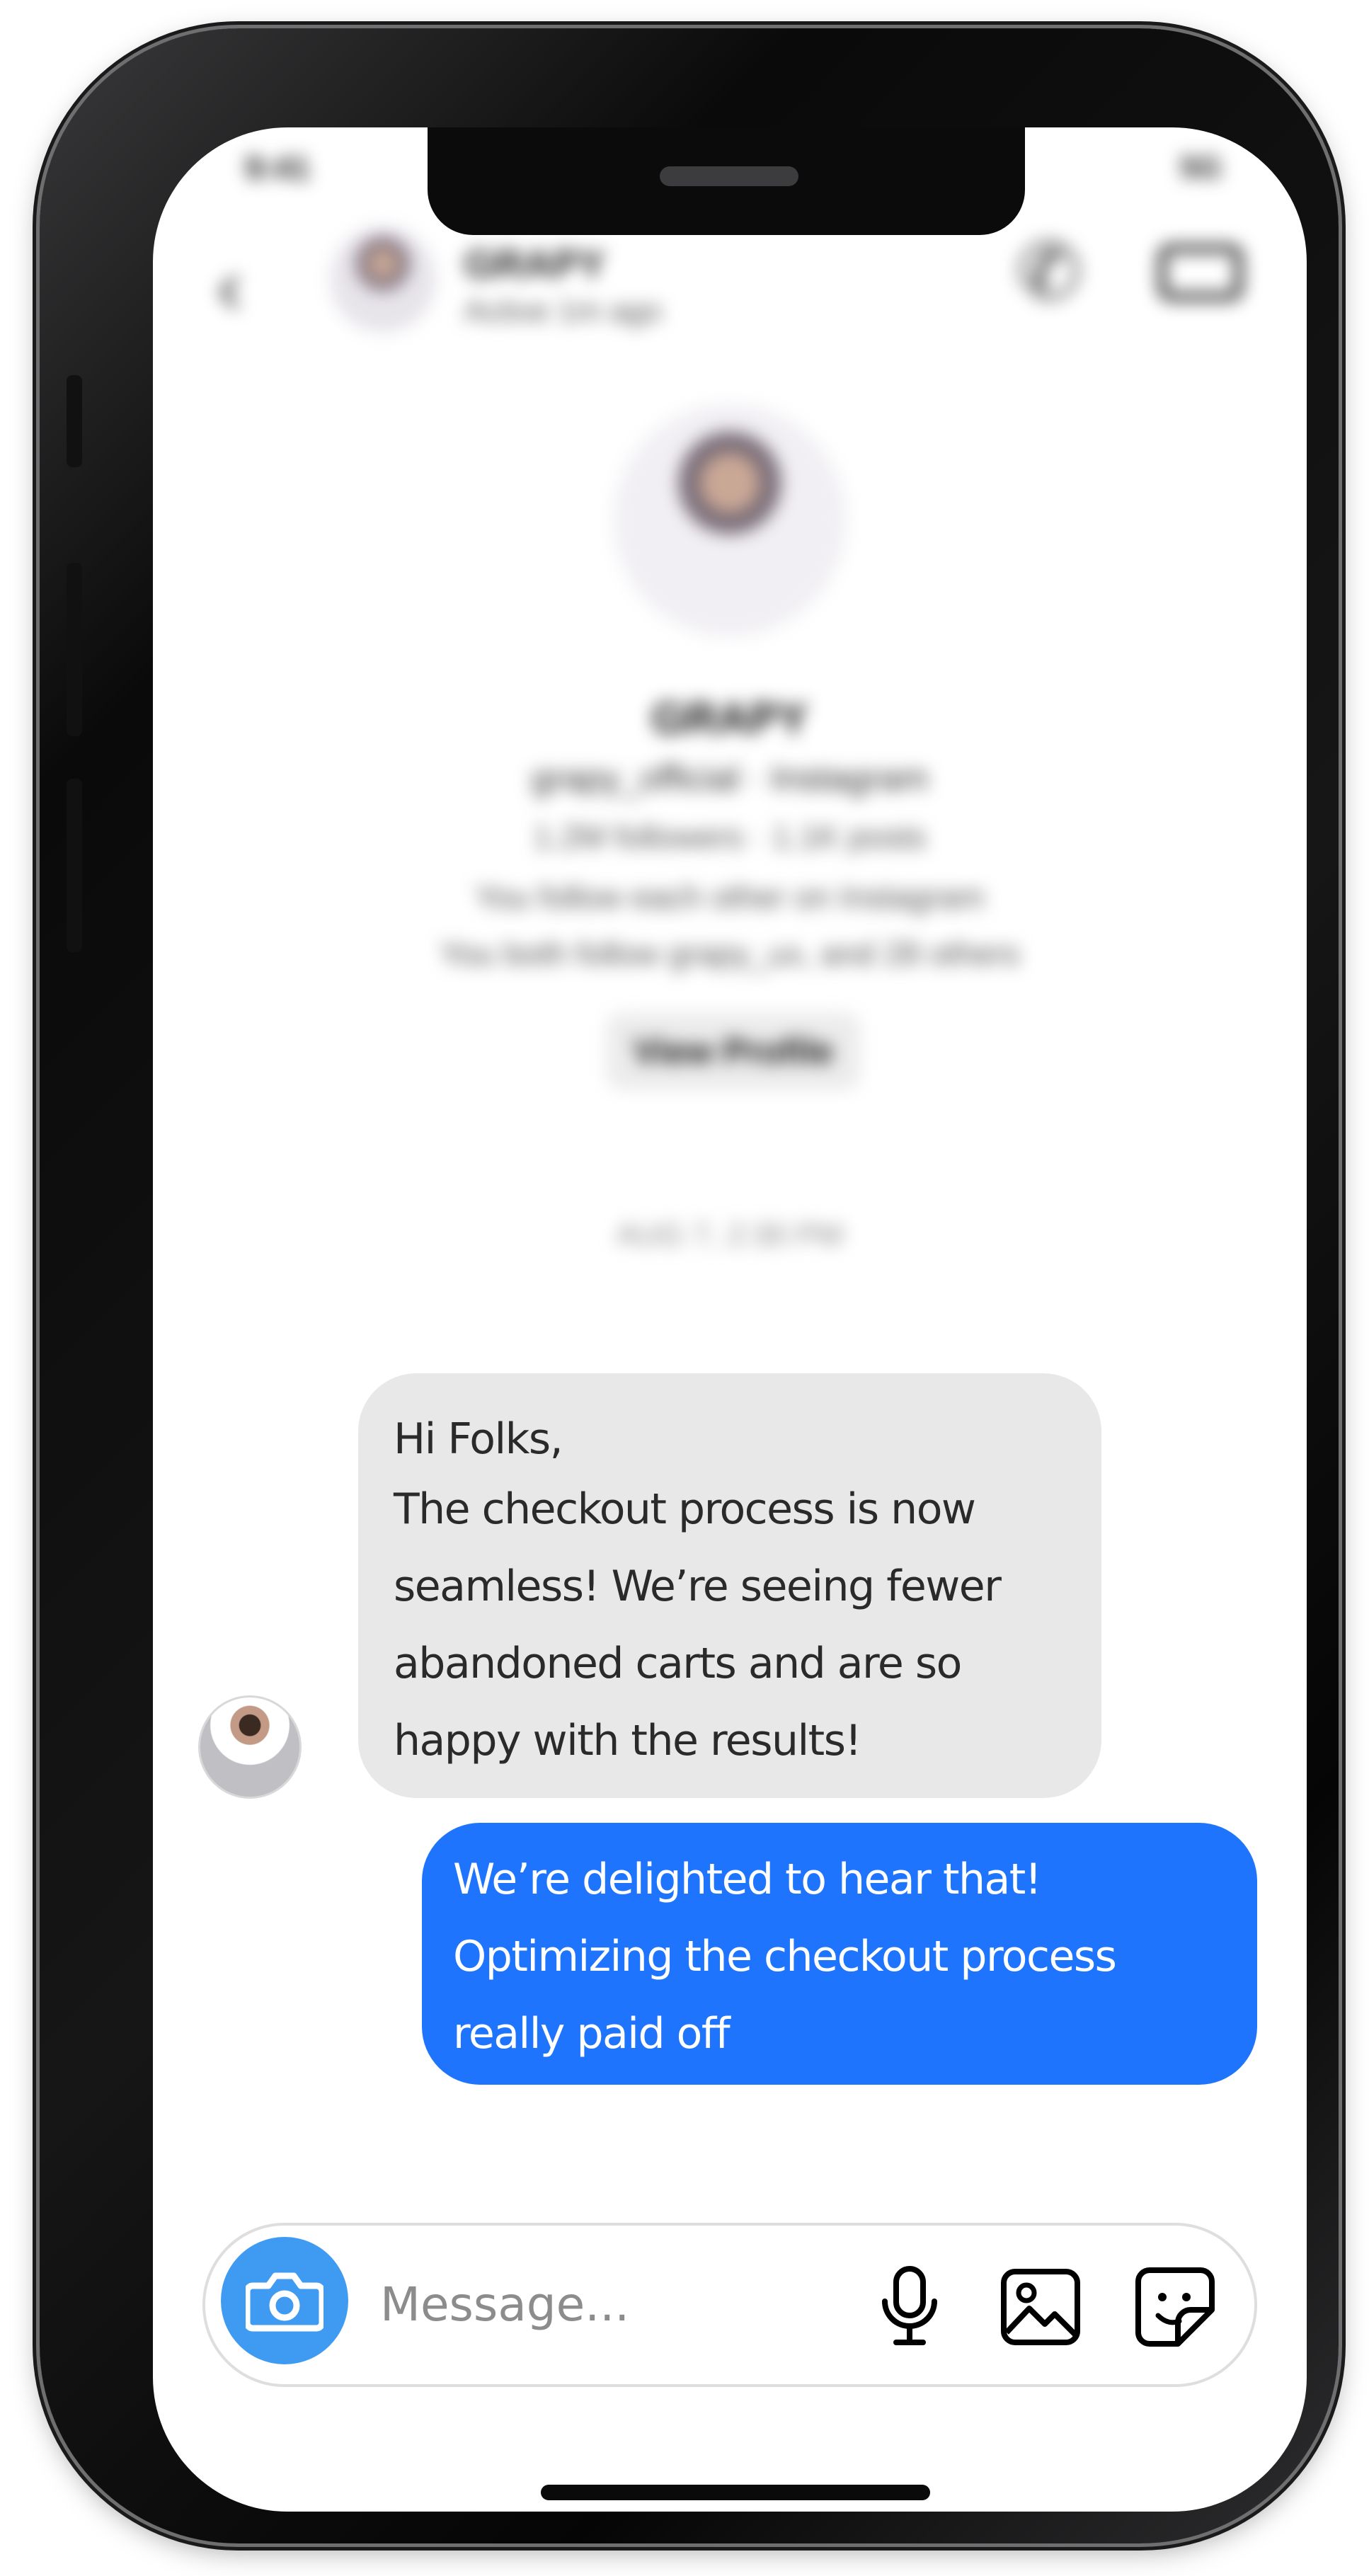 The image size is (1369, 2576). What do you see at coordinates (278, 167) in the screenshot?
I see `status-time: 9:41` at bounding box center [278, 167].